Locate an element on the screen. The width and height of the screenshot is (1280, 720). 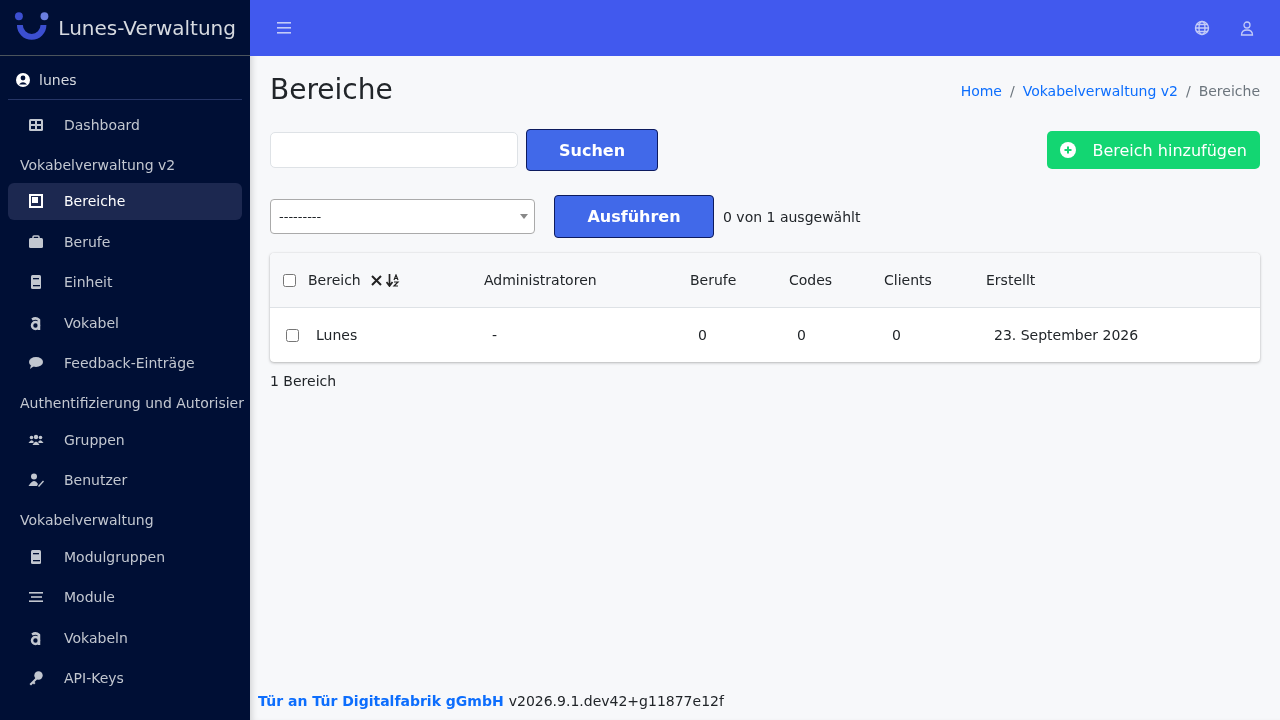
breadcrumb-current: Bereiche is located at coordinates (1229, 91).